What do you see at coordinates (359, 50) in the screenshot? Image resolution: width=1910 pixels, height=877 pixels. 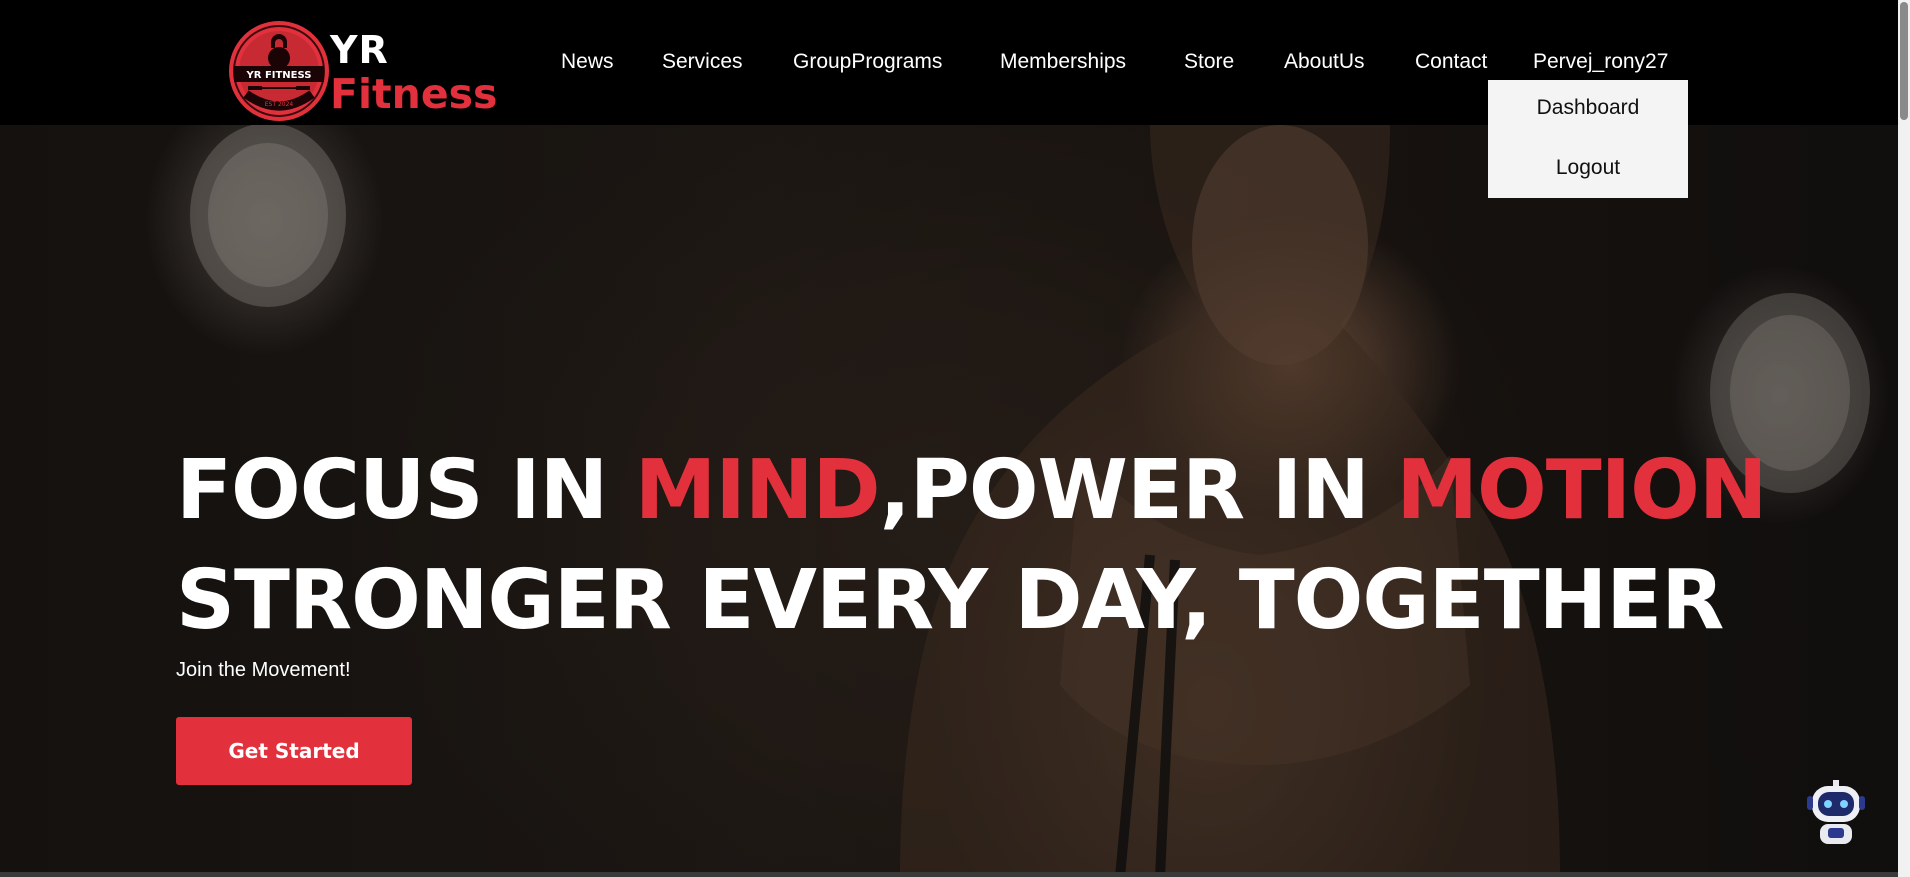 I see `logo-text-top: YR` at bounding box center [359, 50].